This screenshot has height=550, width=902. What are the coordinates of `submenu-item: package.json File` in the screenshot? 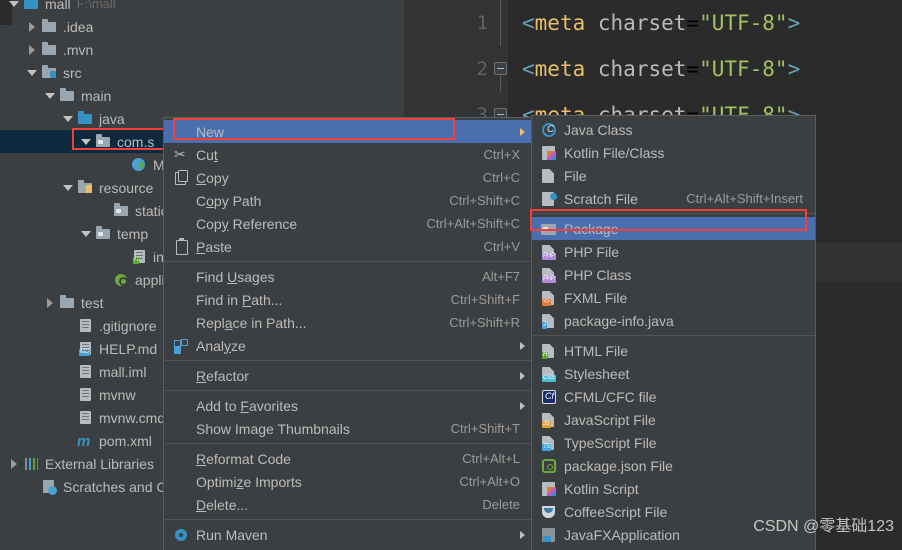 It's located at (673, 465).